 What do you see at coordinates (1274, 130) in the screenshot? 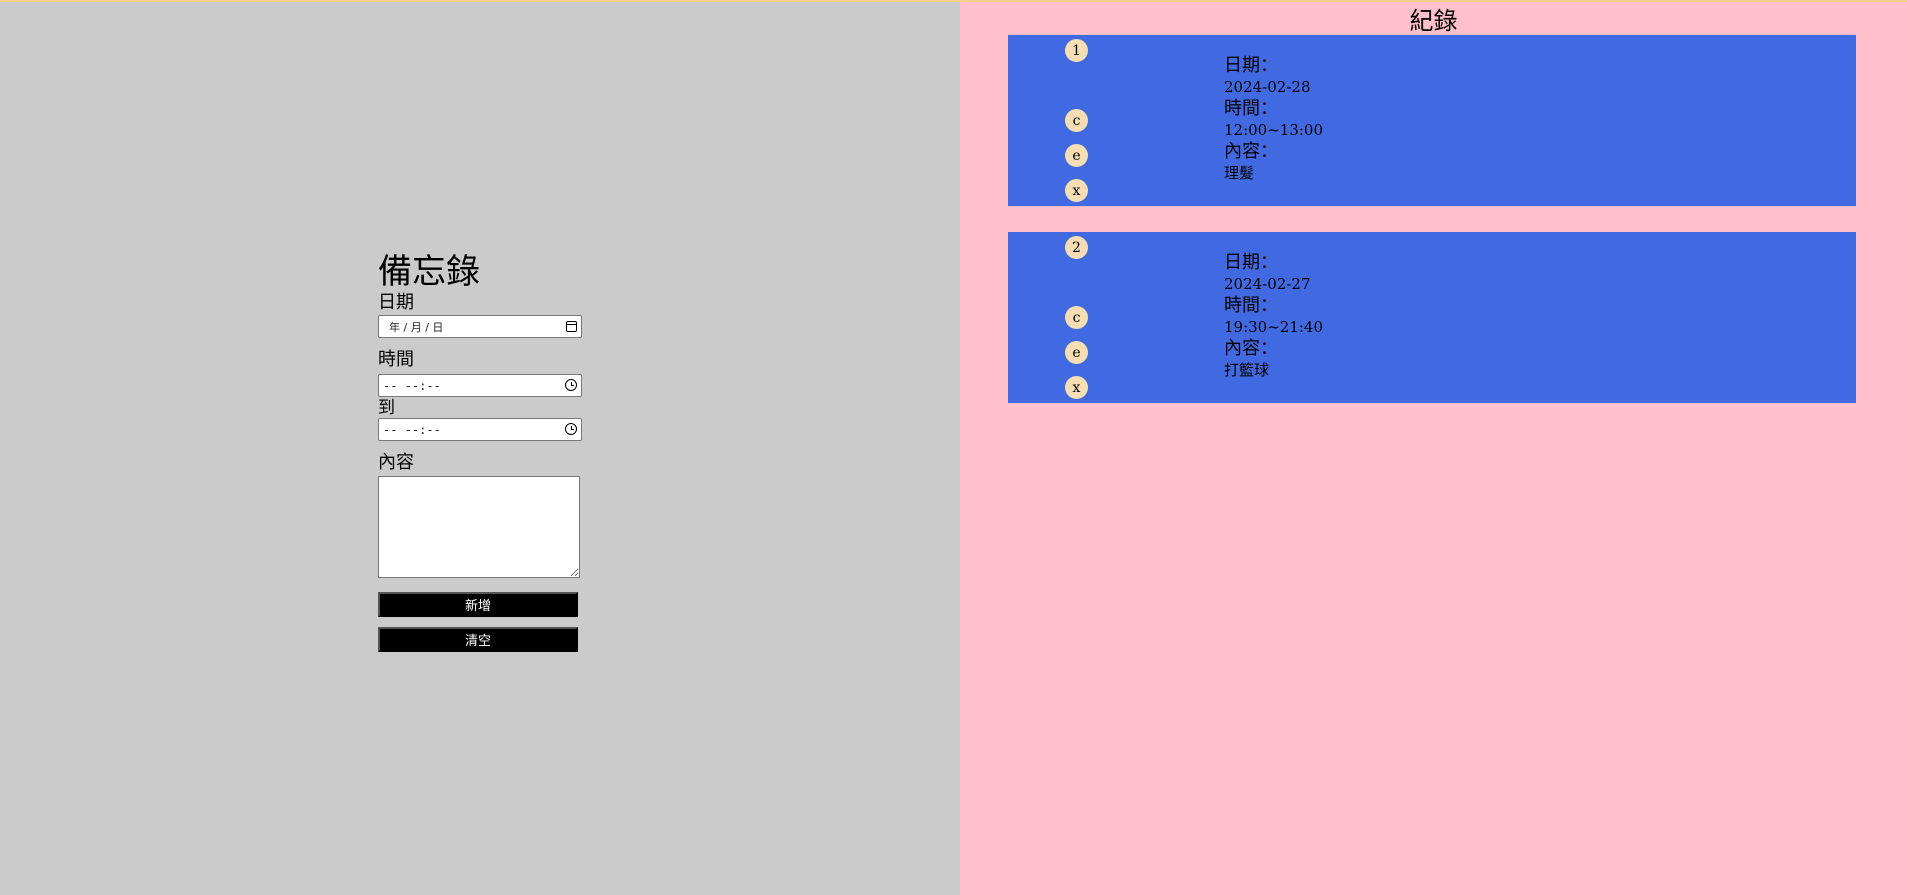
I see `record-time: 12:00~13:00` at bounding box center [1274, 130].